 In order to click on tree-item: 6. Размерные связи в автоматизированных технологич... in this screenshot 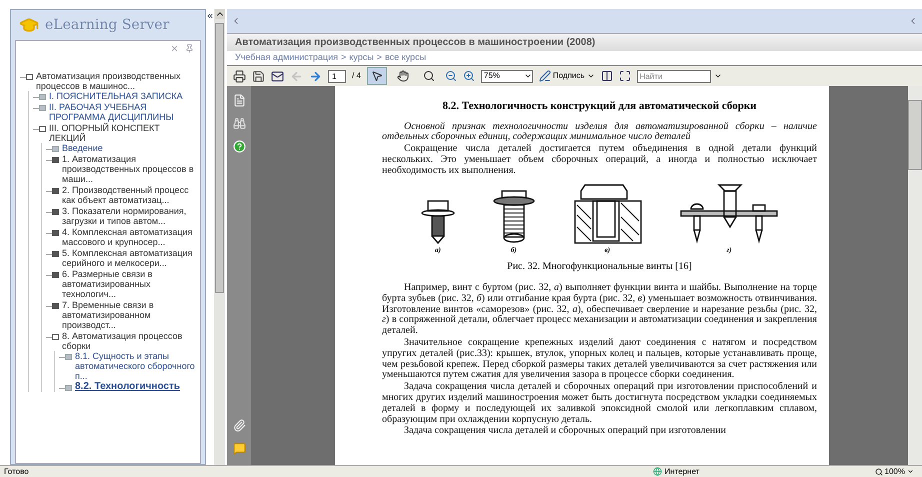, I will do `click(130, 284)`.